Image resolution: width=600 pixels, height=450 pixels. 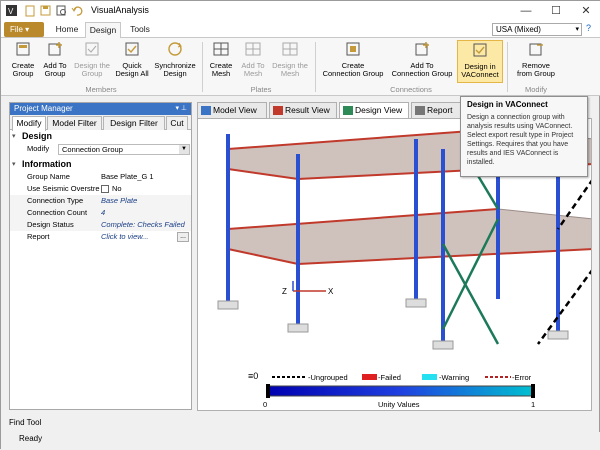 I want to click on add-to-group-button: Add To Group, so click(x=55, y=59).